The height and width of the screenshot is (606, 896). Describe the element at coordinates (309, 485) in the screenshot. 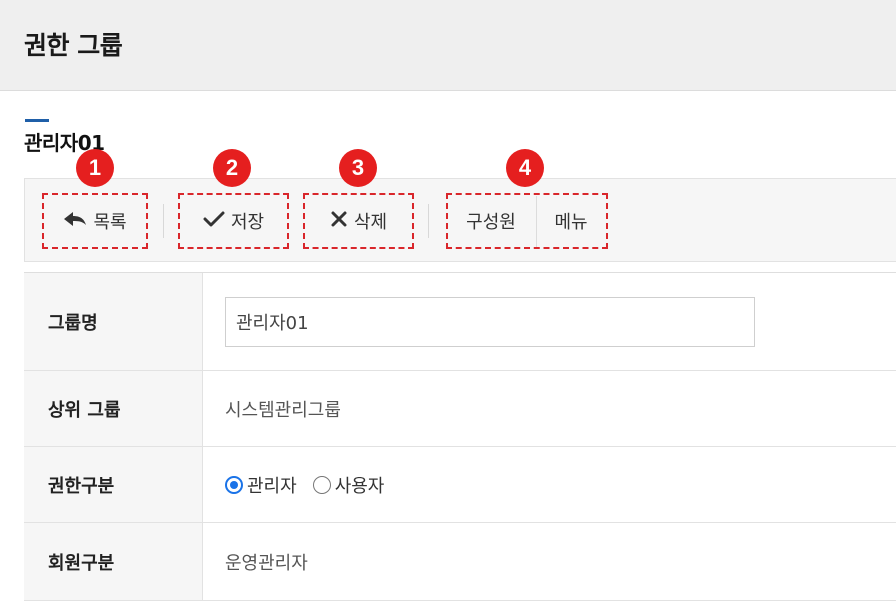

I see `auth-type-radio-group: 관리자 사용자` at that location.